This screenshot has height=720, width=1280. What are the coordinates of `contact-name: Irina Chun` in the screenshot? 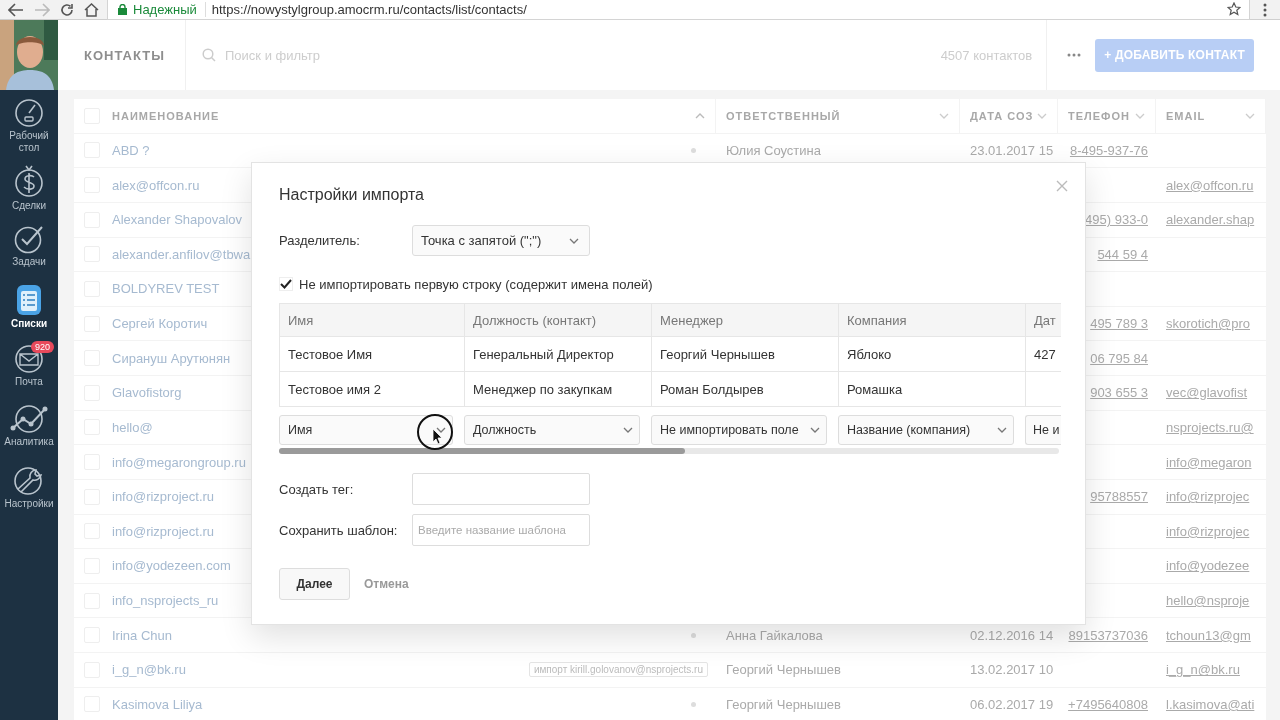 It's located at (142, 635).